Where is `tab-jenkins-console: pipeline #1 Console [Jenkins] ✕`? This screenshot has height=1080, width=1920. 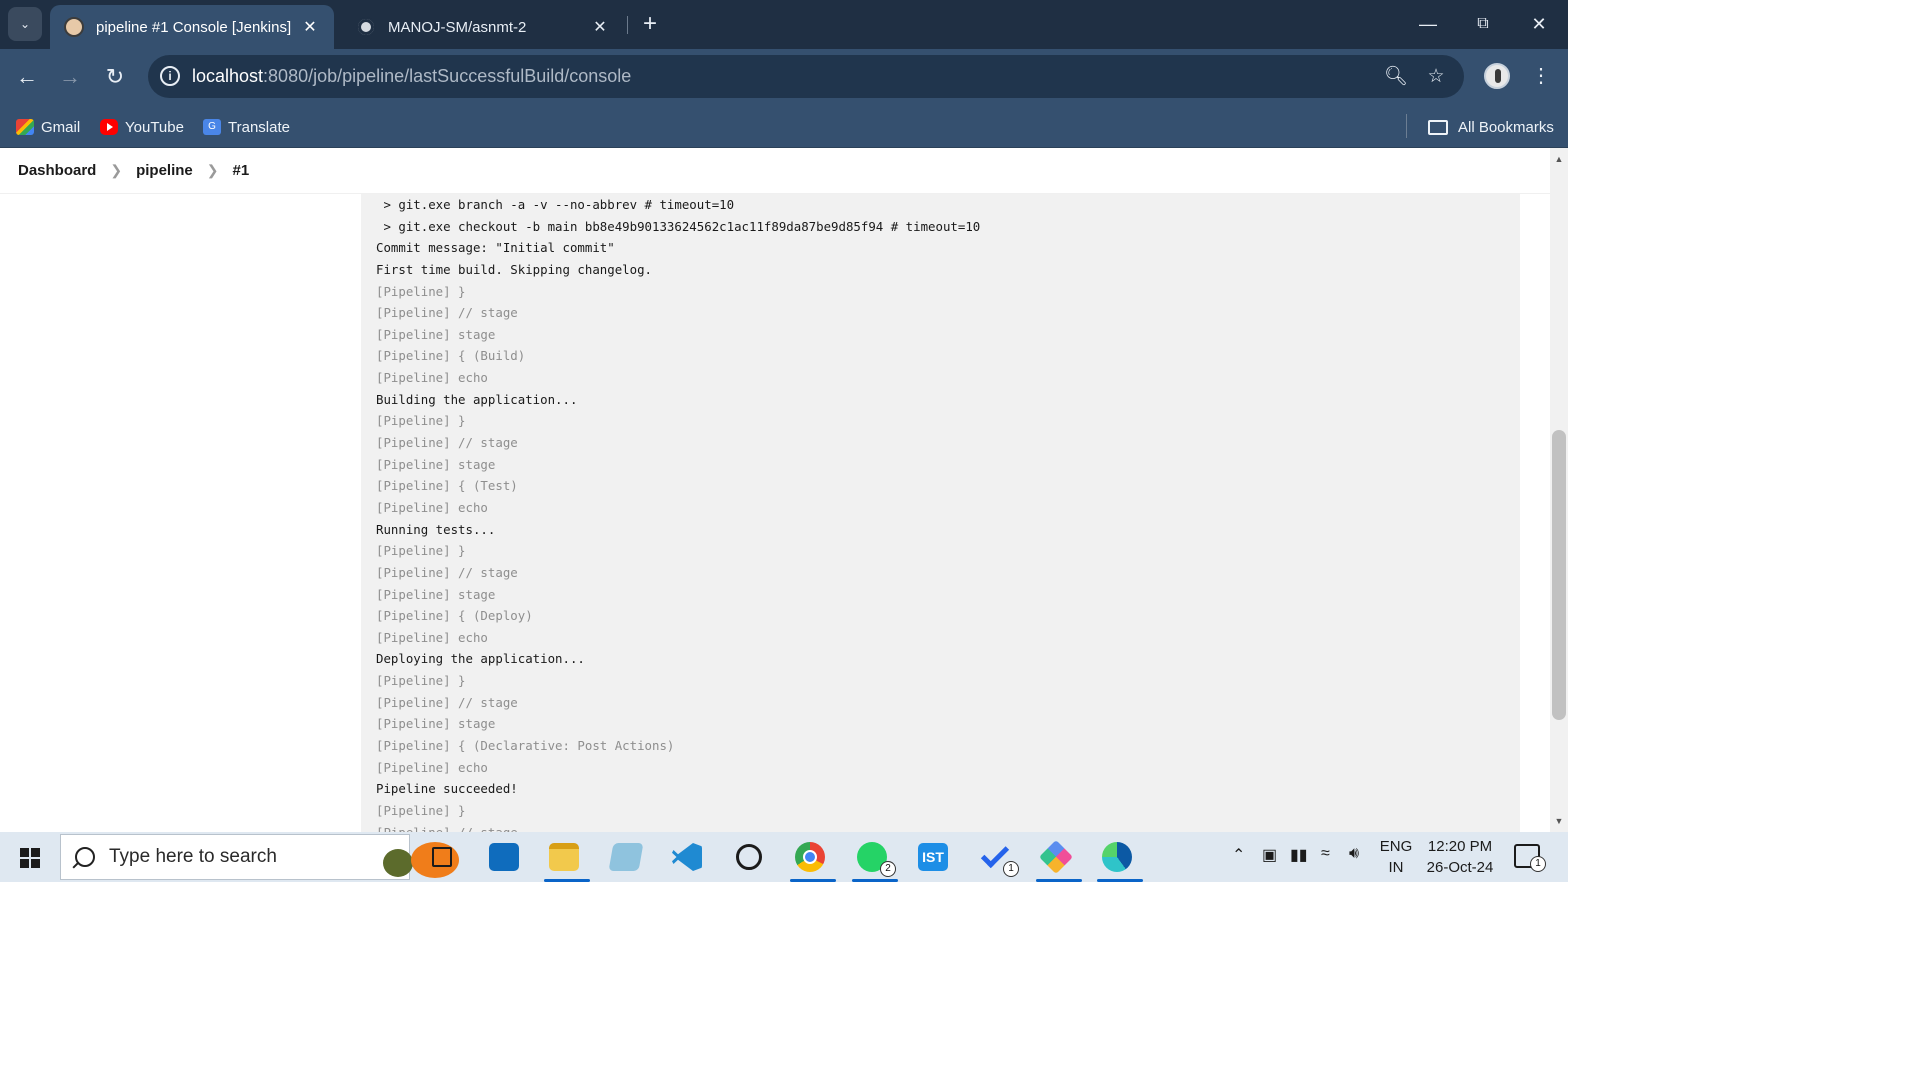 tab-jenkins-console: pipeline #1 Console [Jenkins] ✕ is located at coordinates (192, 27).